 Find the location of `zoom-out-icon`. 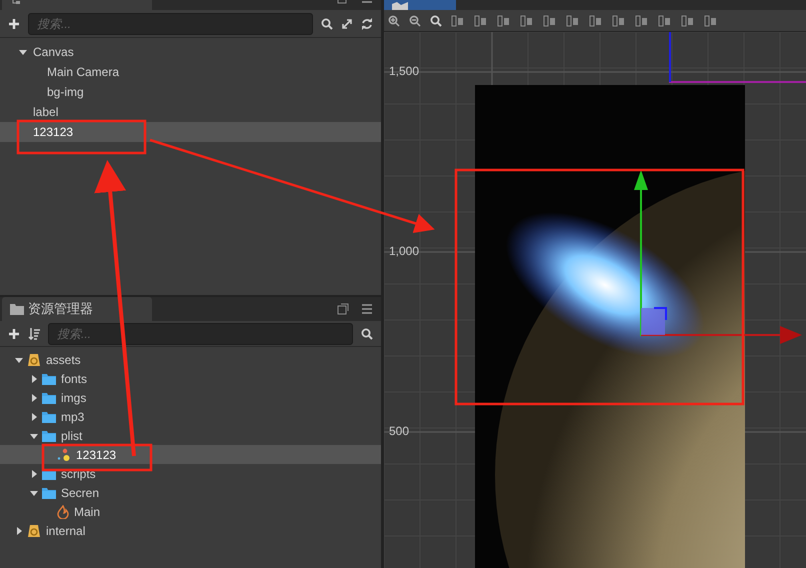

zoom-out-icon is located at coordinates (415, 20).